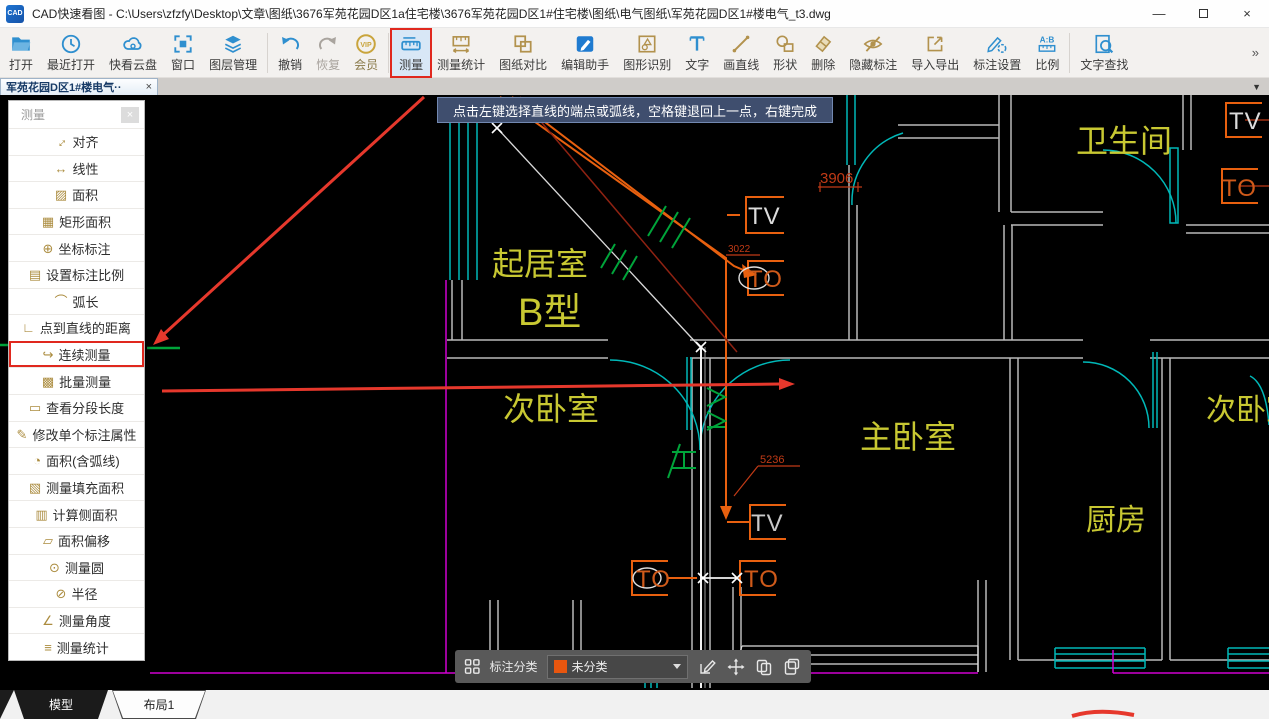  I want to click on layers-icon, so click(233, 44).